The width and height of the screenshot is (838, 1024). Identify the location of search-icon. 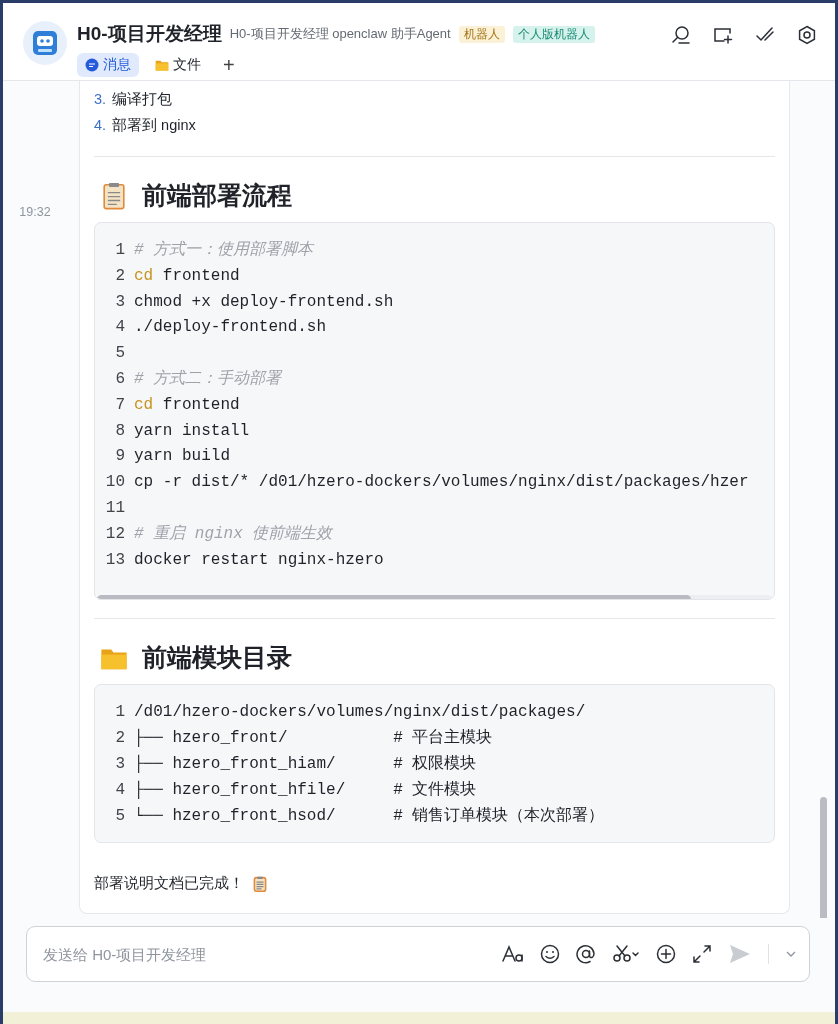
(681, 35).